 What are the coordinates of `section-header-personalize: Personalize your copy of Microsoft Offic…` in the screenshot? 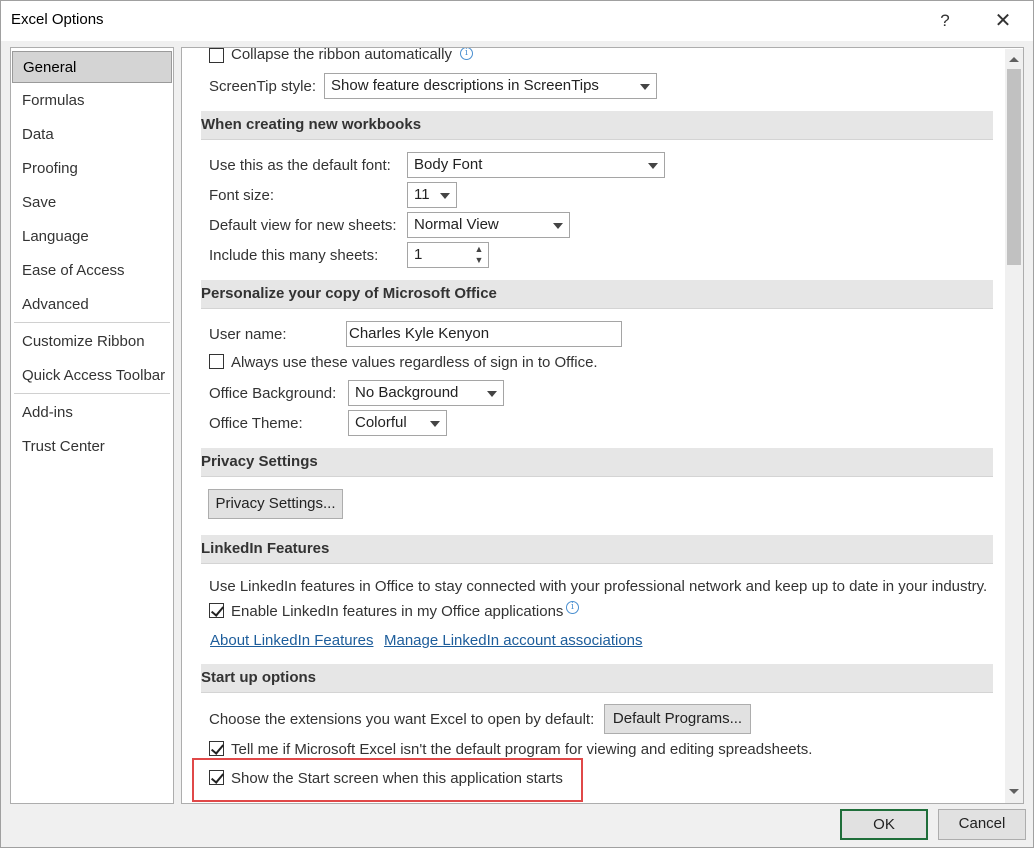 It's located at (597, 294).